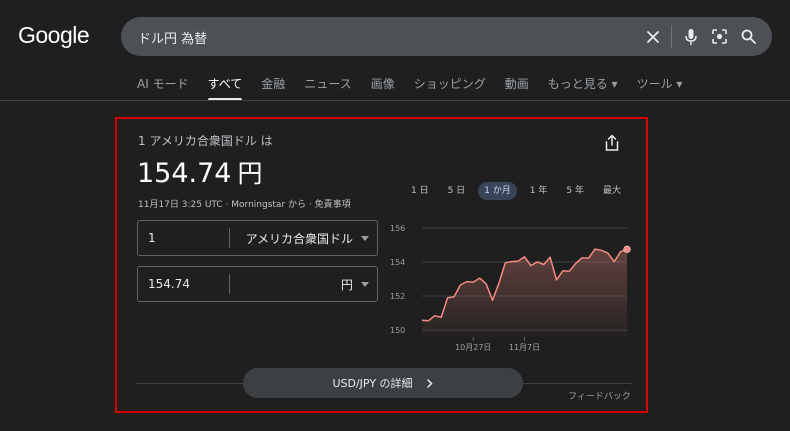  What do you see at coordinates (163, 88) in the screenshot?
I see `tab-ai-mode: AI モード` at bounding box center [163, 88].